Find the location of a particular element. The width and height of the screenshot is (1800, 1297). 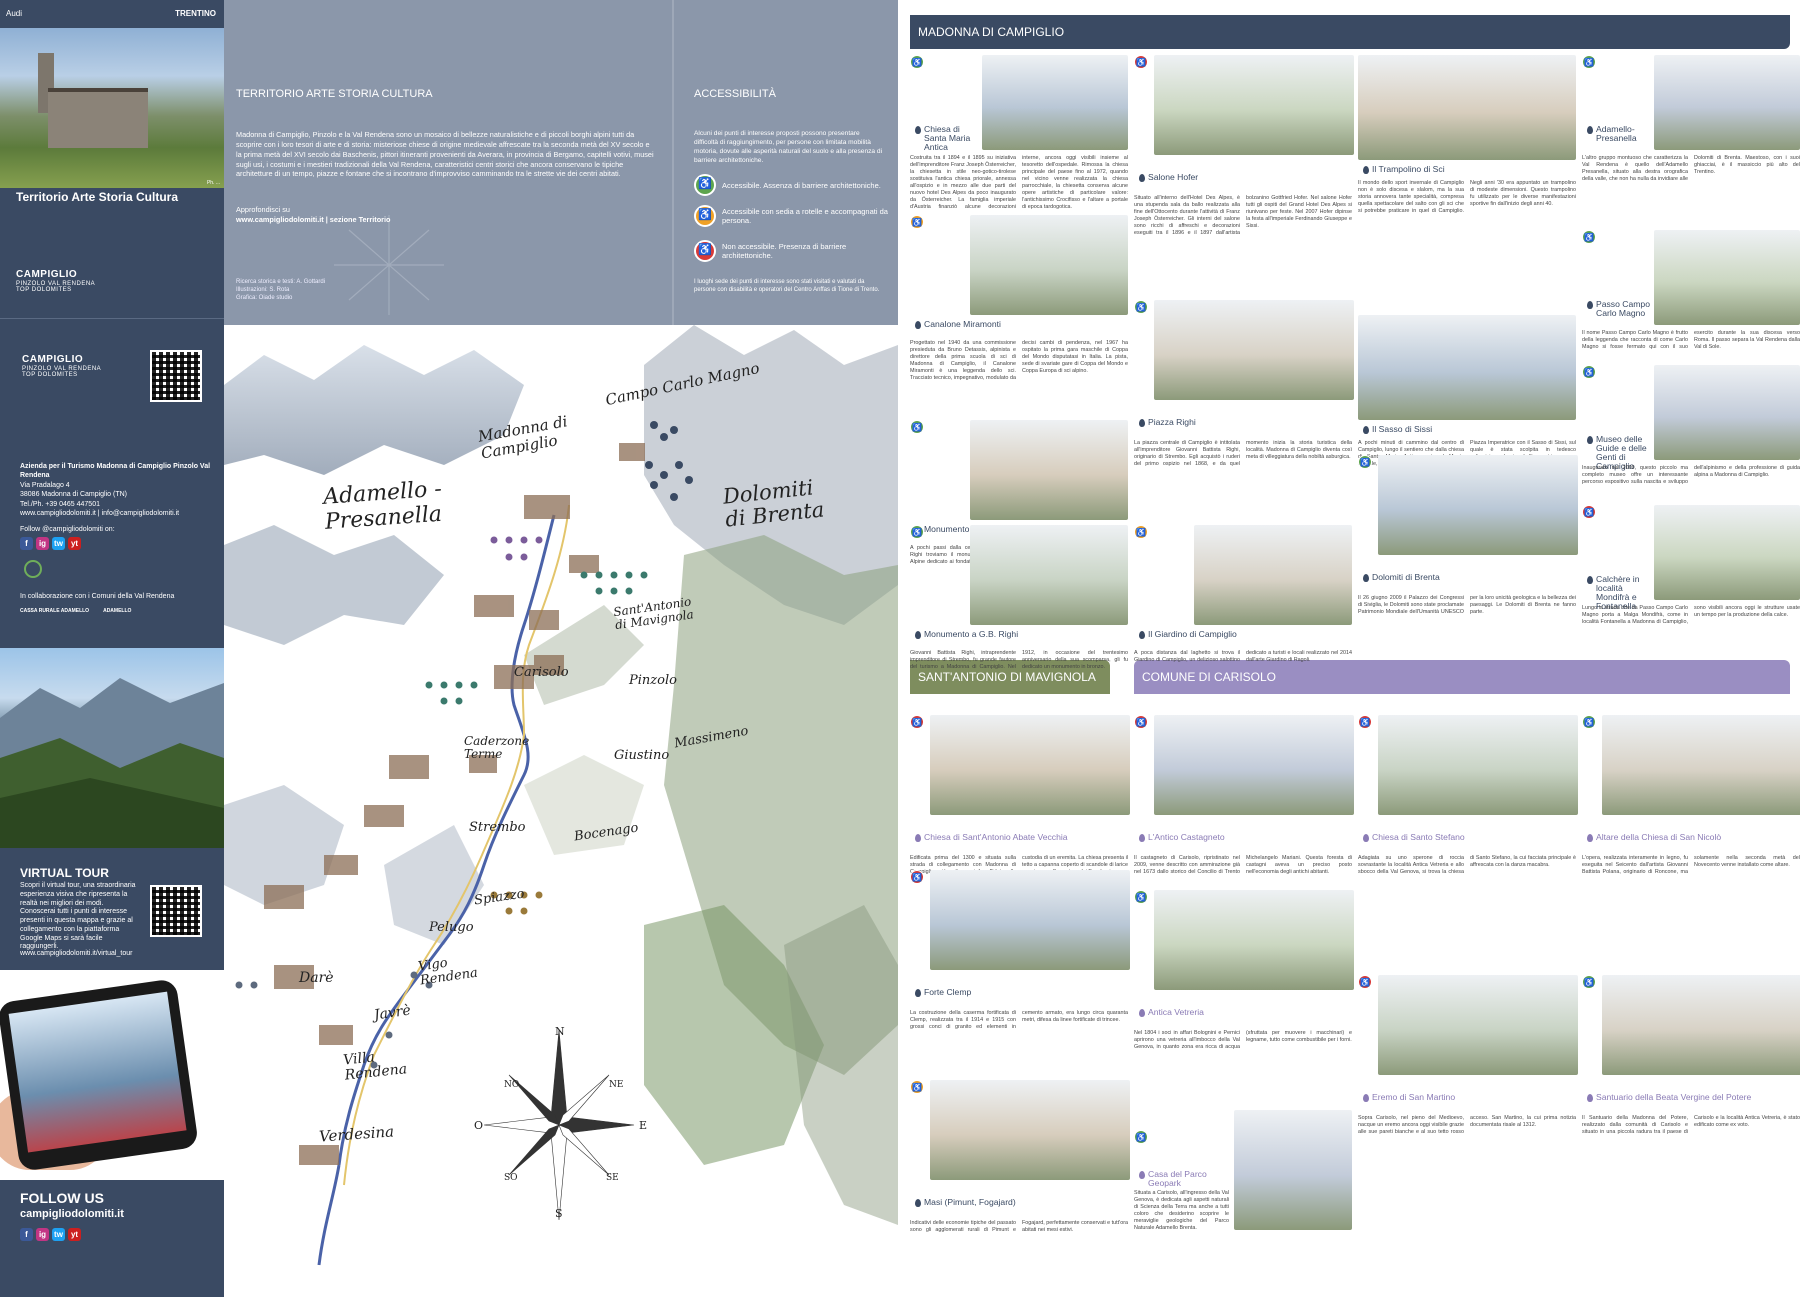

poi-title: Dolomiti di Brenta is located at coordinates (1467, 577).